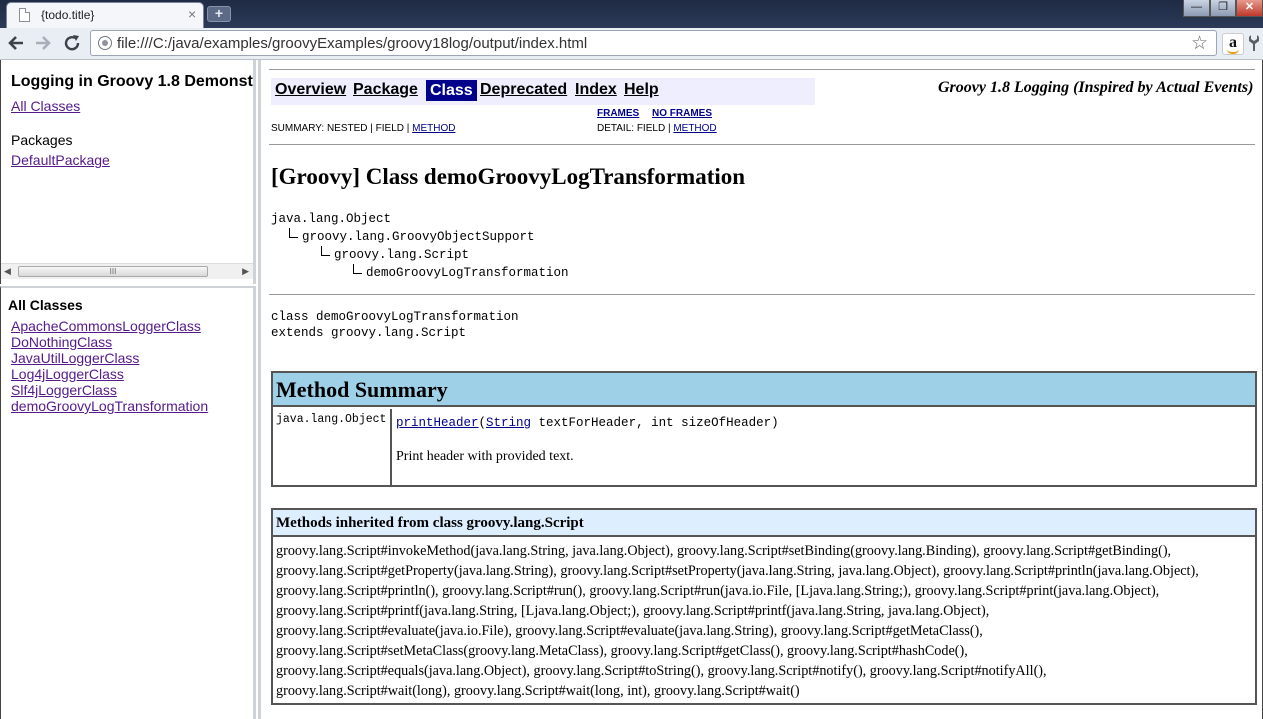  What do you see at coordinates (105, 15) in the screenshot?
I see `browser-tab: {todo.title} ×` at bounding box center [105, 15].